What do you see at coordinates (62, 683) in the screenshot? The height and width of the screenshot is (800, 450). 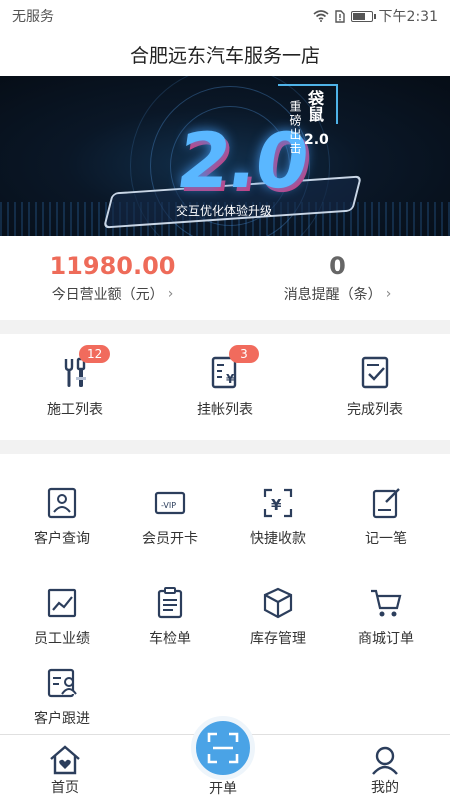 I see `customer-followup-icon` at bounding box center [62, 683].